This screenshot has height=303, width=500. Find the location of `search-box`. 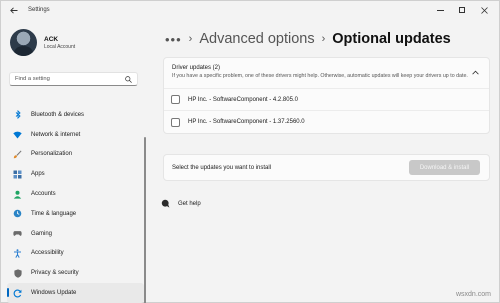

search-box is located at coordinates (73, 79).